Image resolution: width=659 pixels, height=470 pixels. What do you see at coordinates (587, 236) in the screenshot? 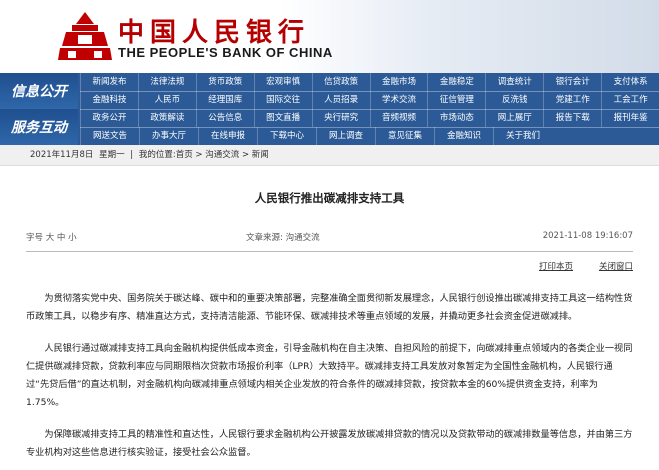
I see `article-datetime: 2021-11-08 19:16:07` at bounding box center [587, 236].